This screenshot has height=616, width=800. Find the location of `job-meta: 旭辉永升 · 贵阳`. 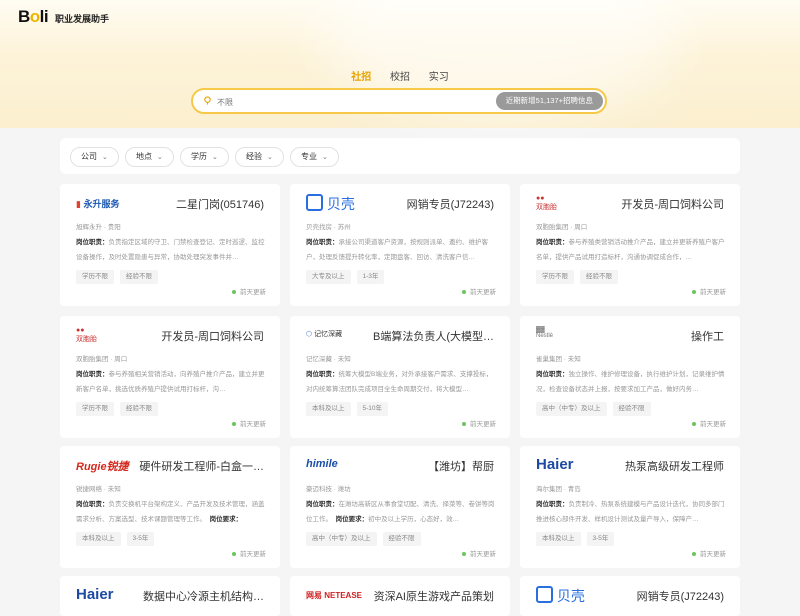

job-meta: 旭辉永升 · 贵阳 is located at coordinates (98, 227).